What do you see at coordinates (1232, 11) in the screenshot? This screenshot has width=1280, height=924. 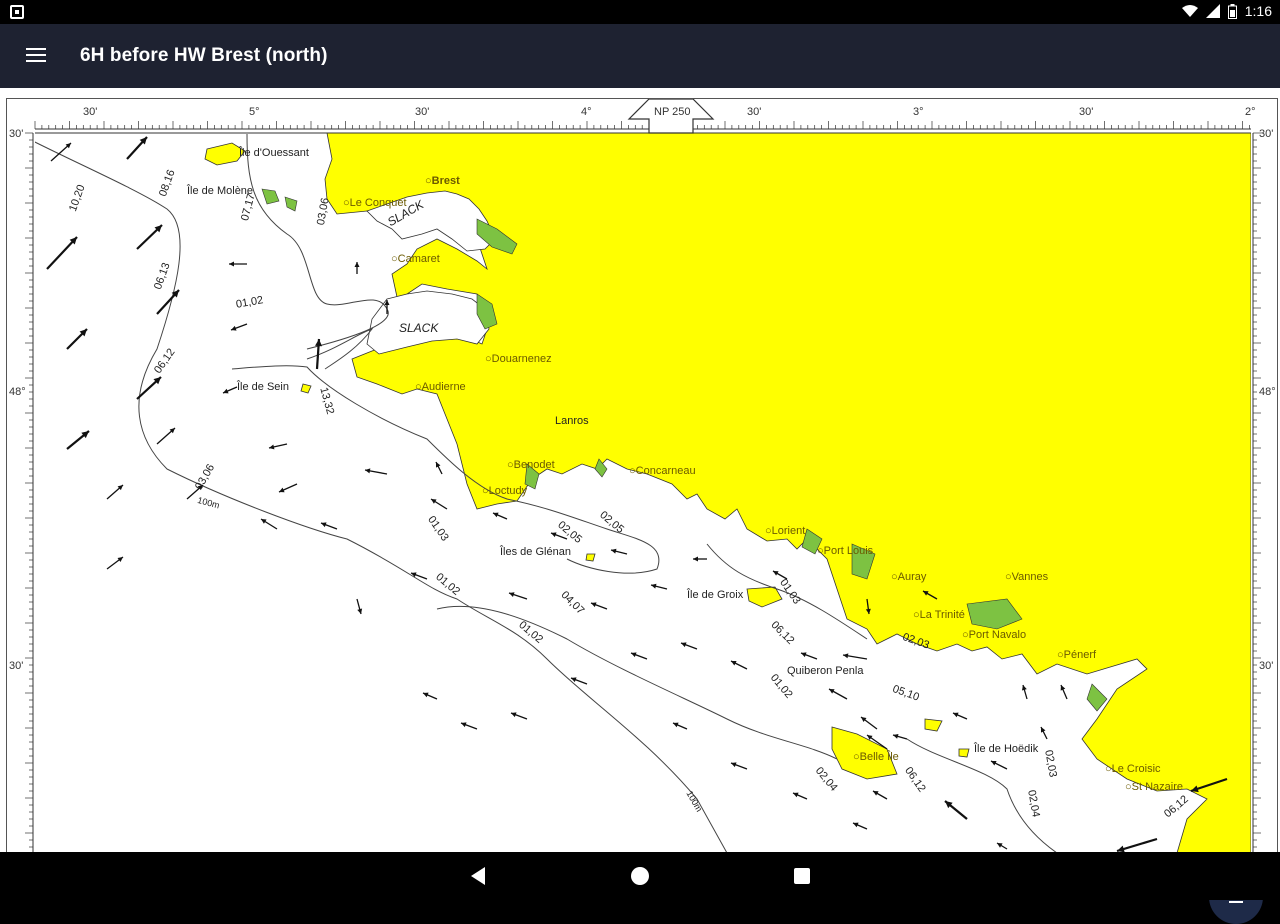 I see `battery-icon` at bounding box center [1232, 11].